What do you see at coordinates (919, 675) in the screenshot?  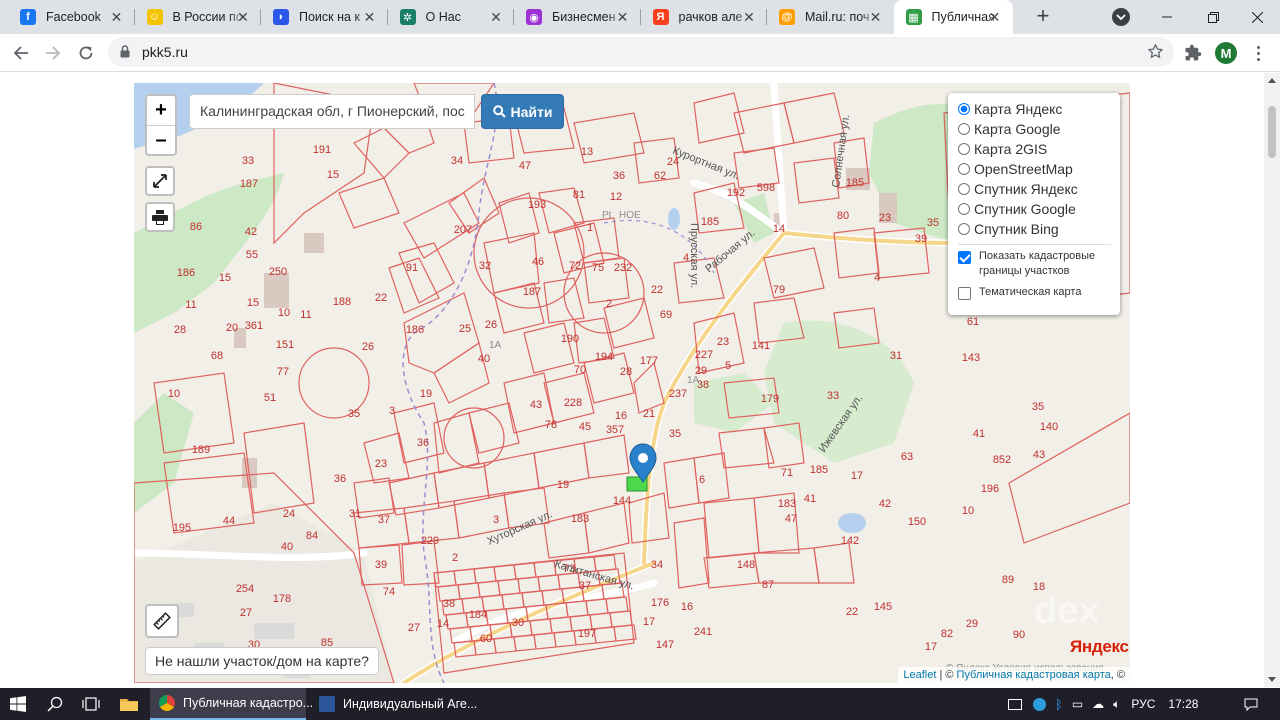 I see `leaflet-link: Leaflet` at bounding box center [919, 675].